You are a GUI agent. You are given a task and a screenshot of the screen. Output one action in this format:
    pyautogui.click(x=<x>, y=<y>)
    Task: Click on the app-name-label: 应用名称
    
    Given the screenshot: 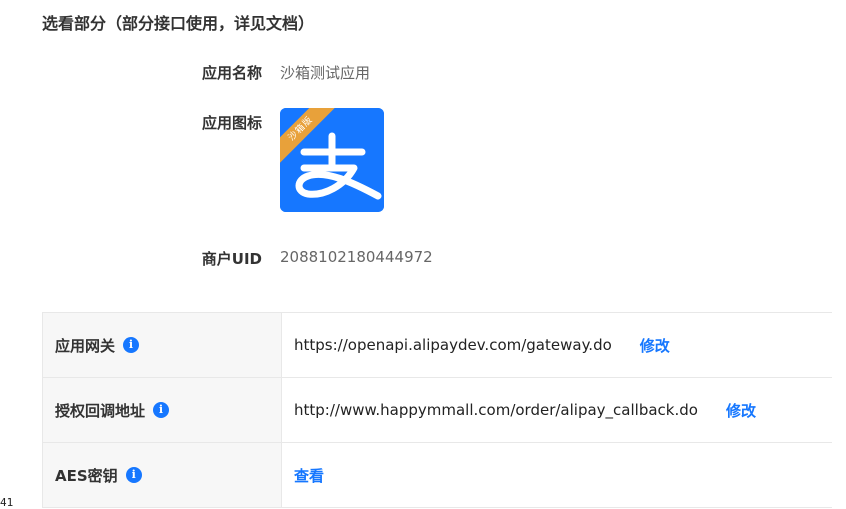 What is the action you would take?
    pyautogui.click(x=231, y=73)
    